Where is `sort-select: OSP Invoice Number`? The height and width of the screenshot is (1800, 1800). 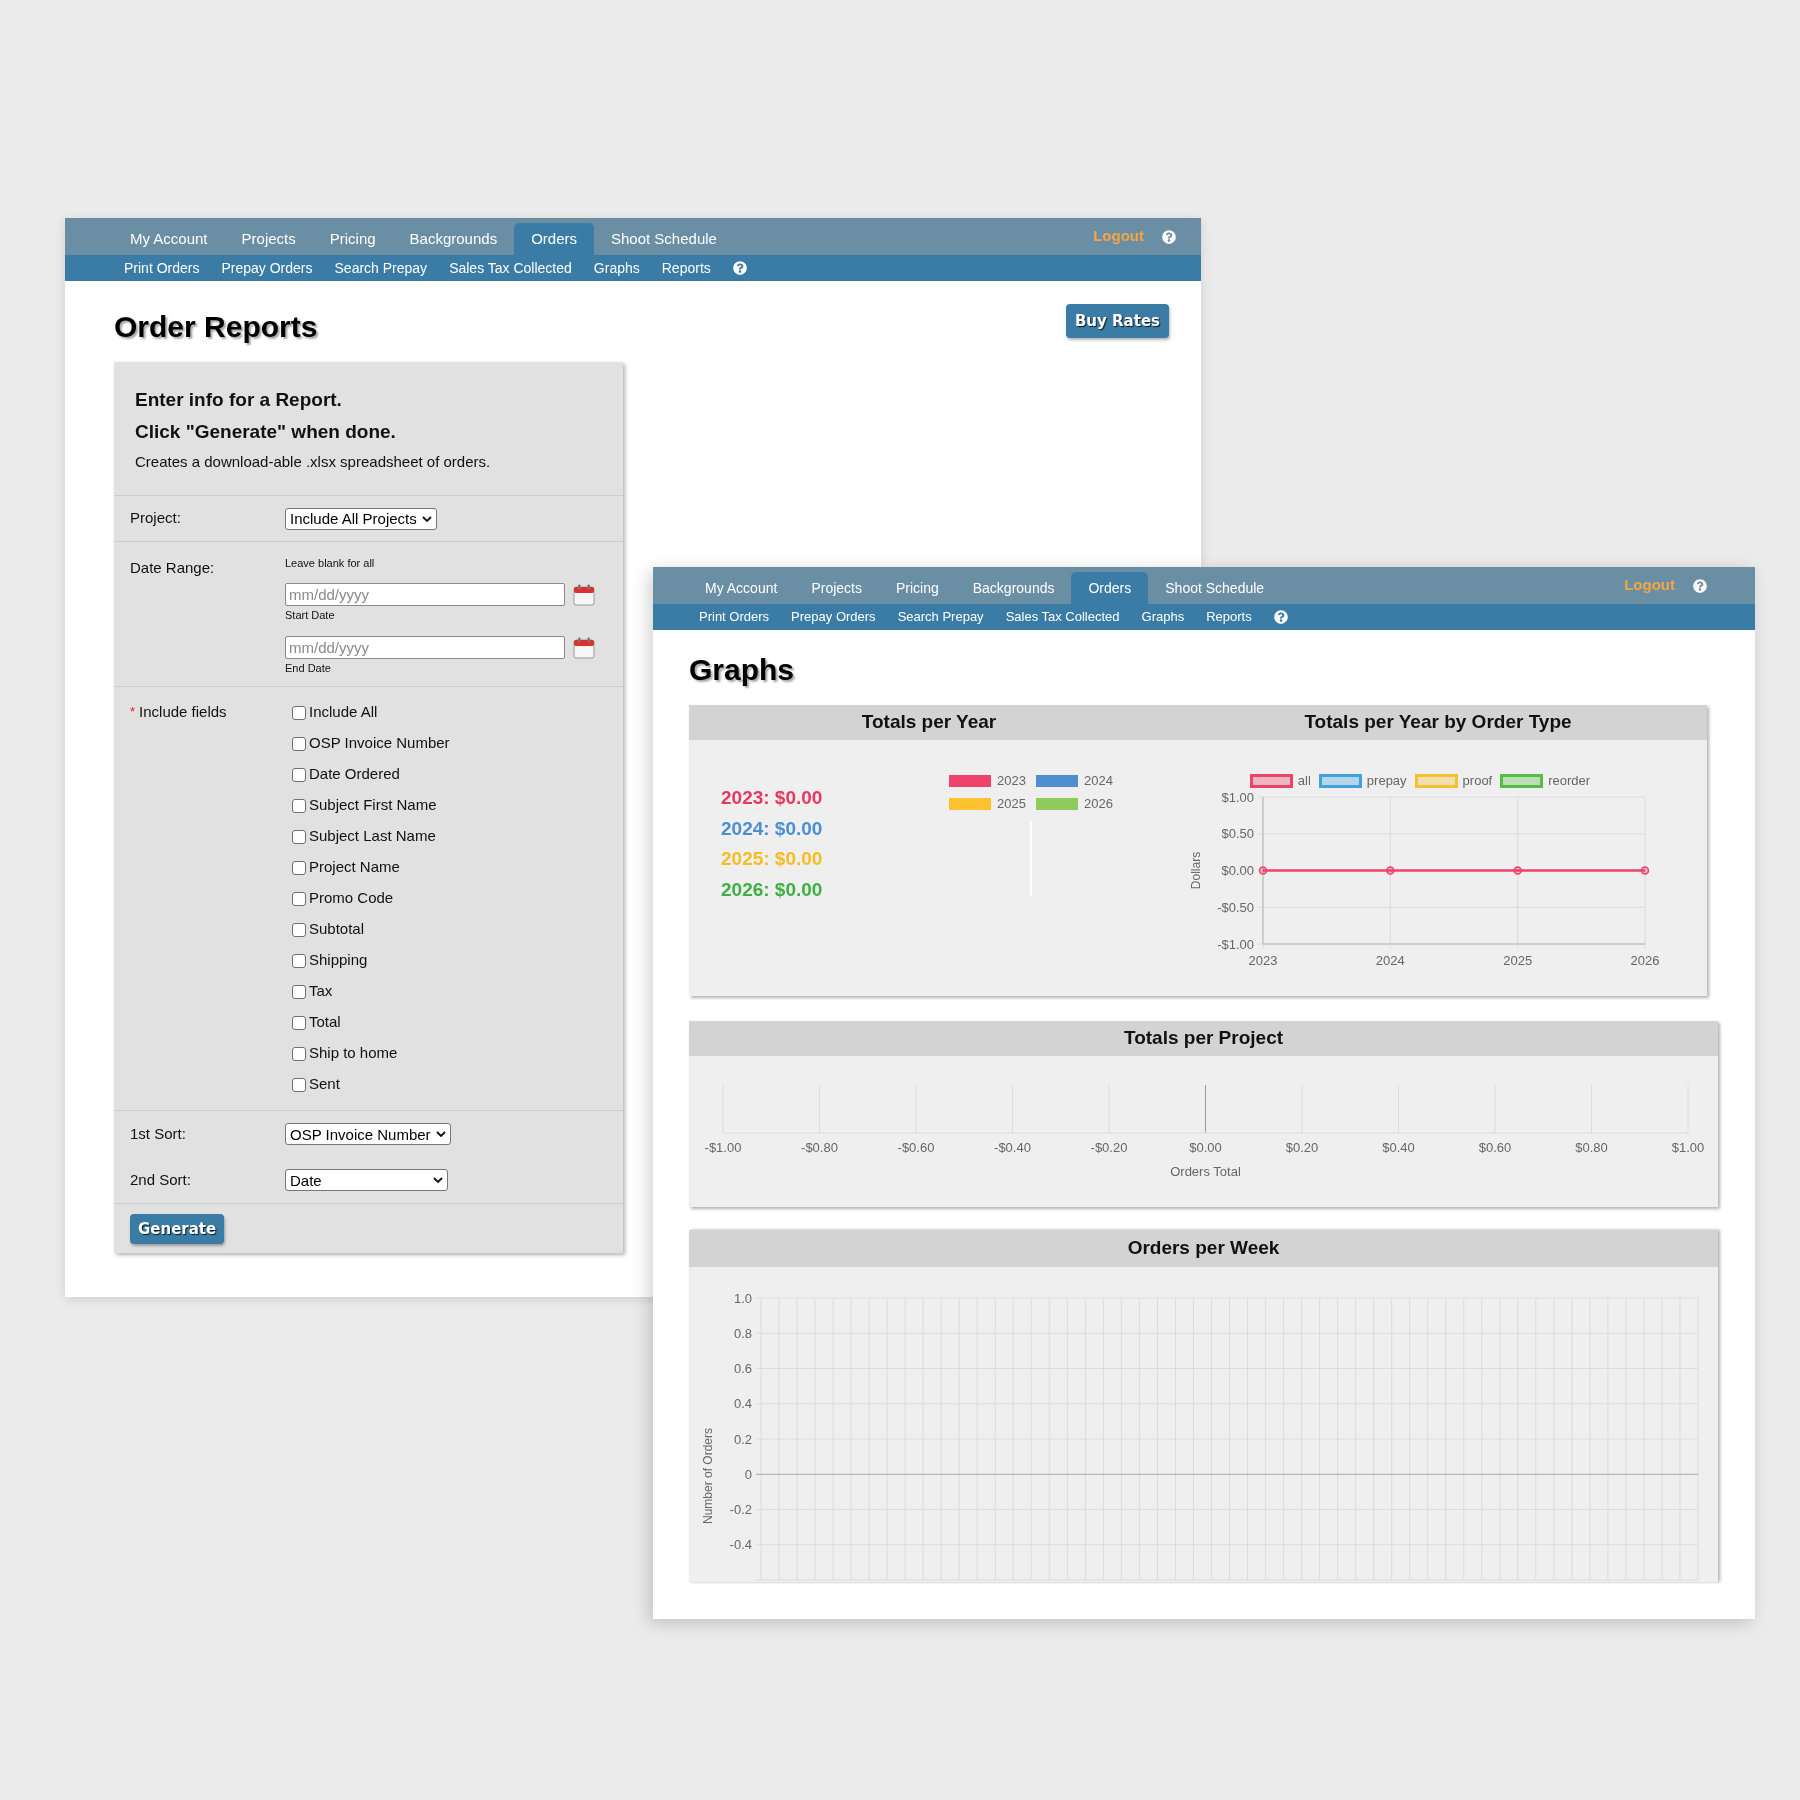
sort-select: OSP Invoice Number is located at coordinates (368, 1134).